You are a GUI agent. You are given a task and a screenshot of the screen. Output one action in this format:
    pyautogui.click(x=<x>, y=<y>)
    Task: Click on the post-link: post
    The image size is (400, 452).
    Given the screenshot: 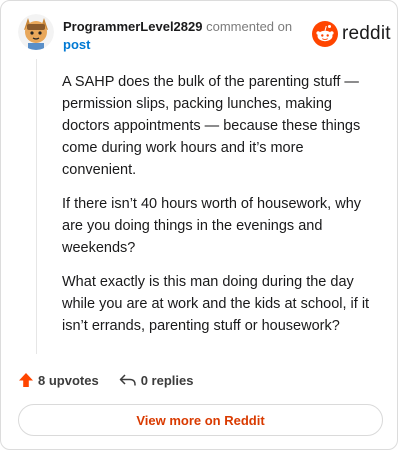 What is the action you would take?
    pyautogui.click(x=76, y=44)
    